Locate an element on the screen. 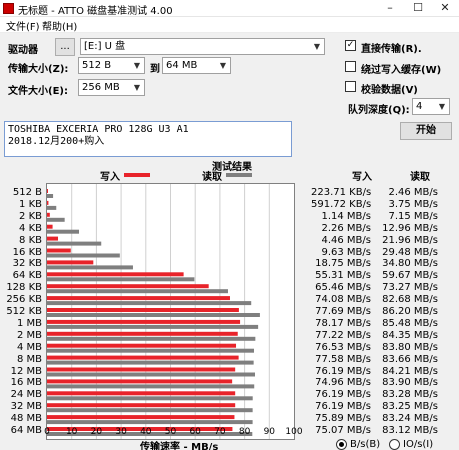  close-button: ✕ is located at coordinates (445, 8).